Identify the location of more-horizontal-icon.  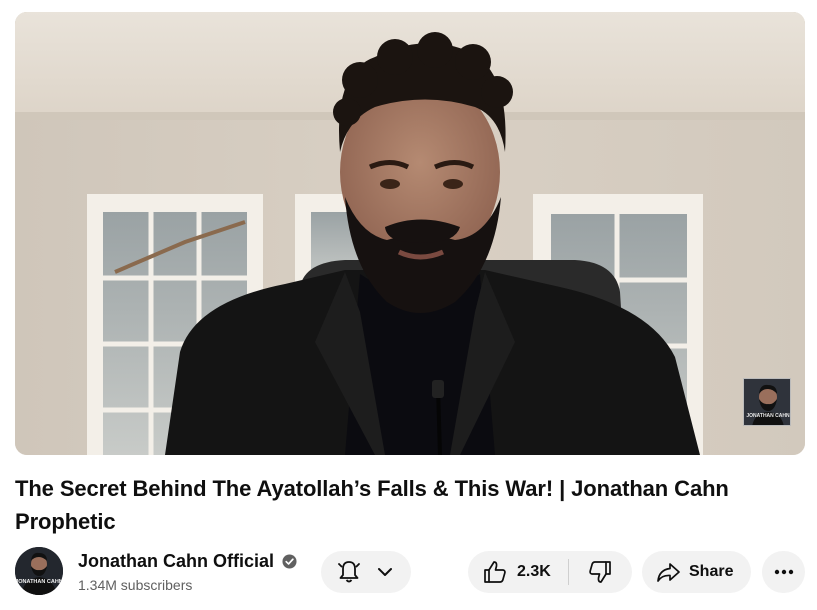
(783, 572).